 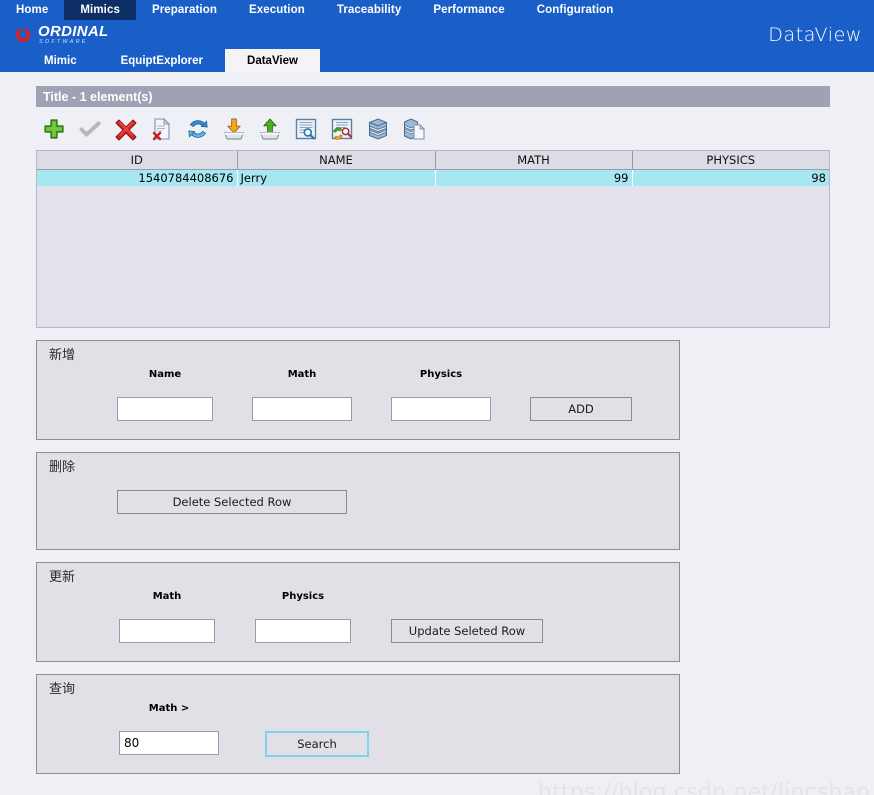 I want to click on brand-bar: ORDINAL SOFTWARE DataView, so click(x=437, y=34).